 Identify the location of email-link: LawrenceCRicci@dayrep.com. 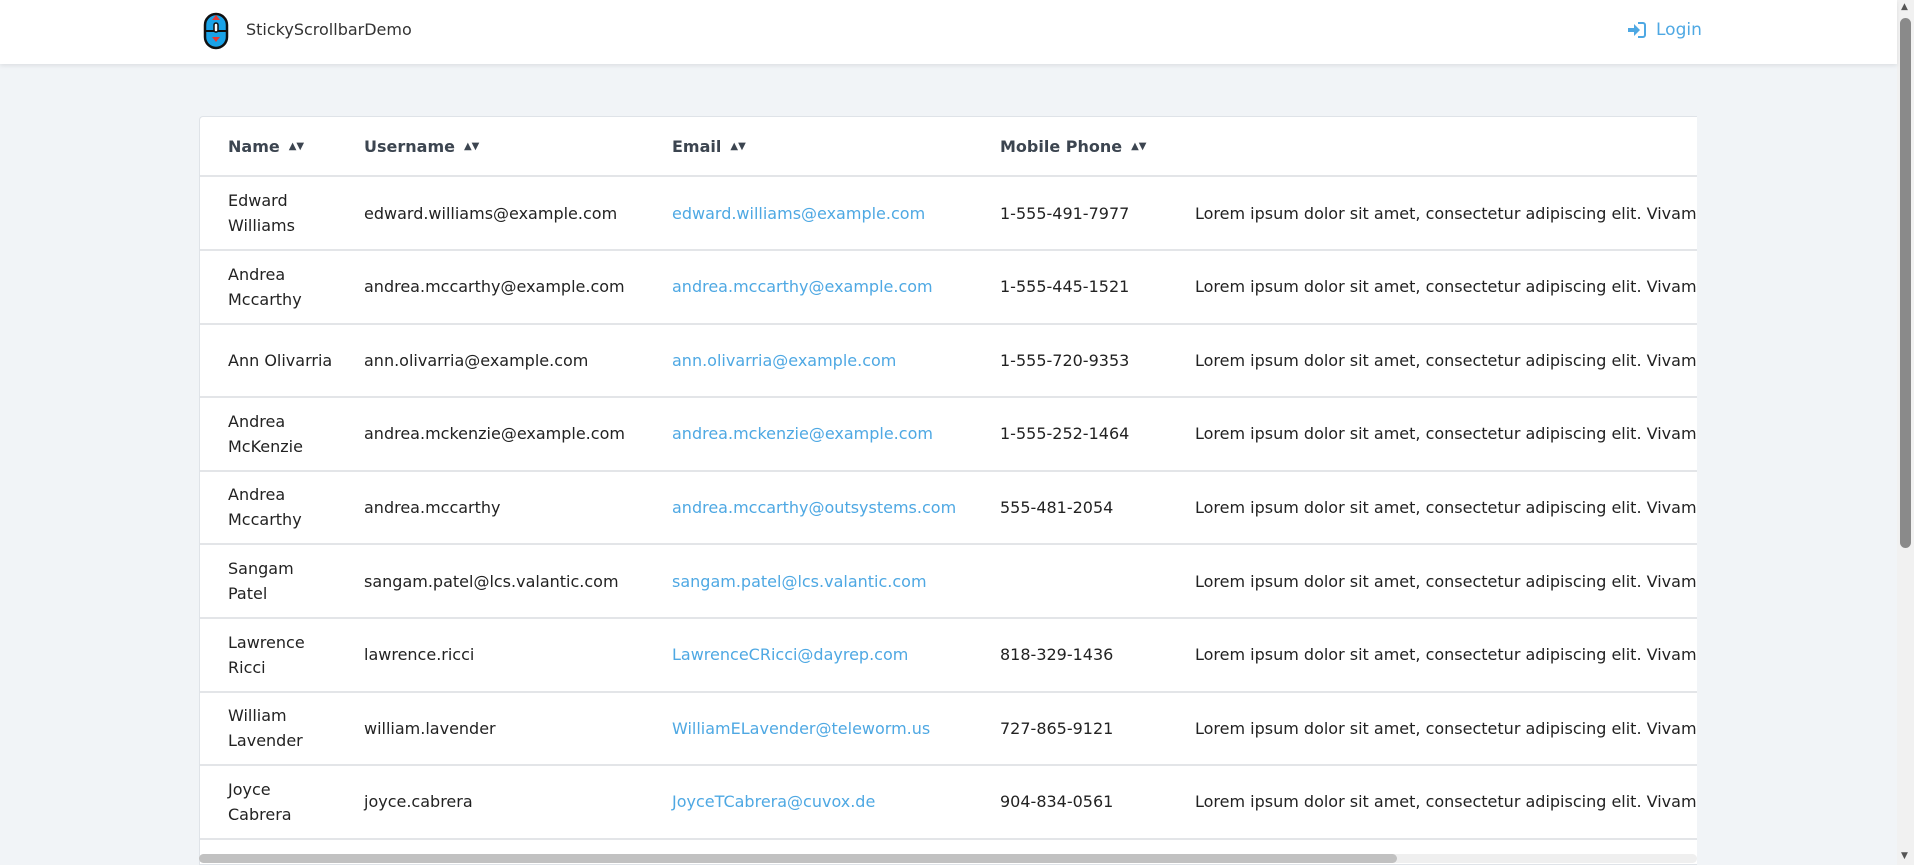
(790, 654).